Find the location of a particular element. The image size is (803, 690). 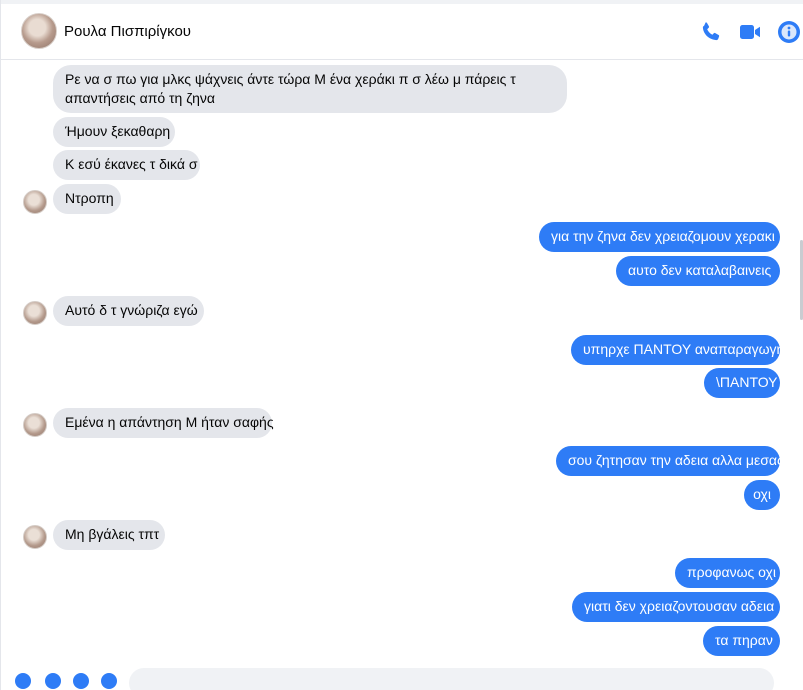

phone-icon is located at coordinates (711, 32).